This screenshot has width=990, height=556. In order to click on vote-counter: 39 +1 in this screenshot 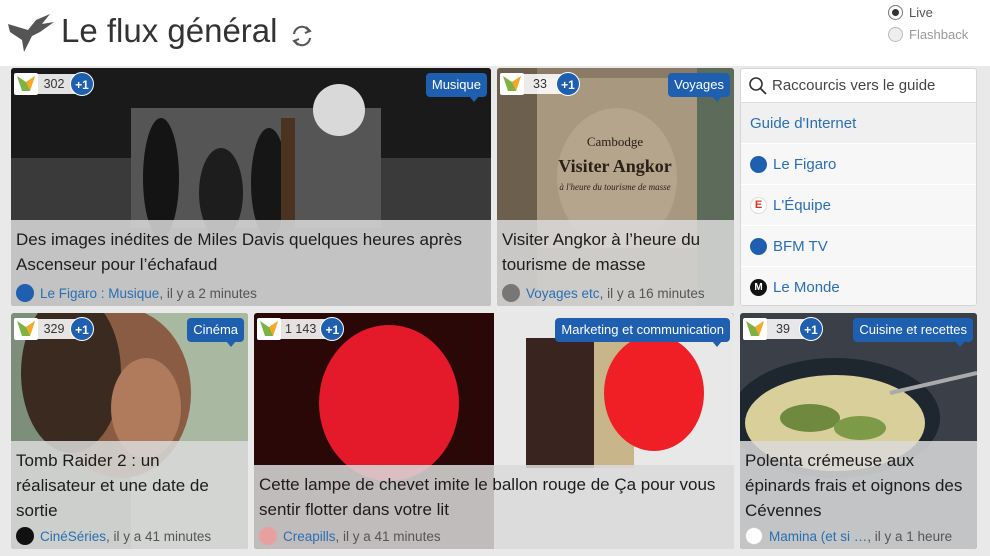, I will do `click(783, 329)`.